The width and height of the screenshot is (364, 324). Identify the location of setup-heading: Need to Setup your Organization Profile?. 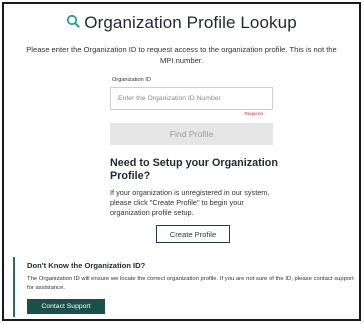
(194, 169).